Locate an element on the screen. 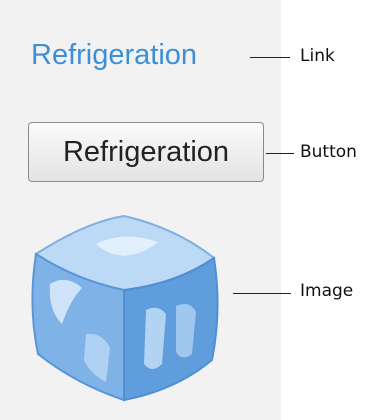 This screenshot has height=420, width=372. image-callout-line is located at coordinates (262, 293).